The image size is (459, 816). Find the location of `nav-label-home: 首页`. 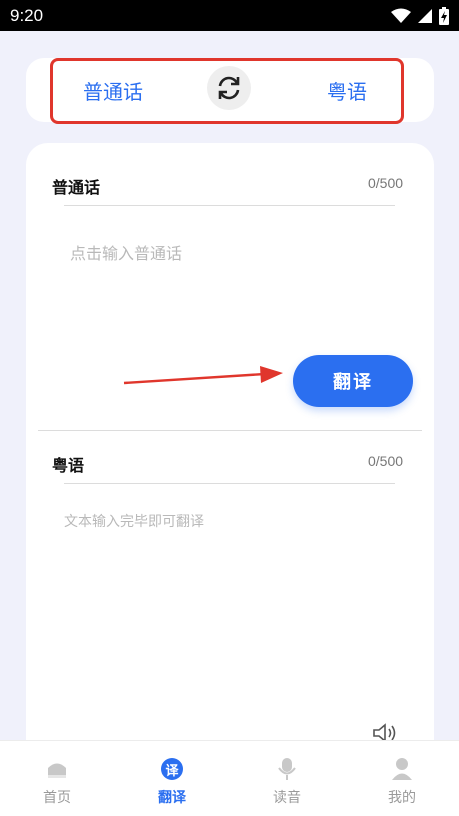

nav-label-home: 首页 is located at coordinates (57, 798).